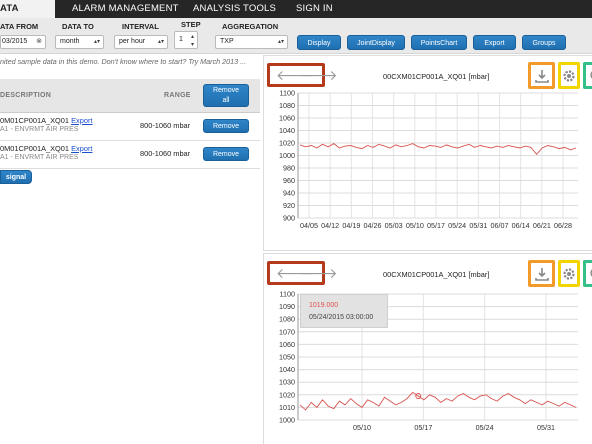  I want to click on y-tick-label: 1090, so click(287, 306).